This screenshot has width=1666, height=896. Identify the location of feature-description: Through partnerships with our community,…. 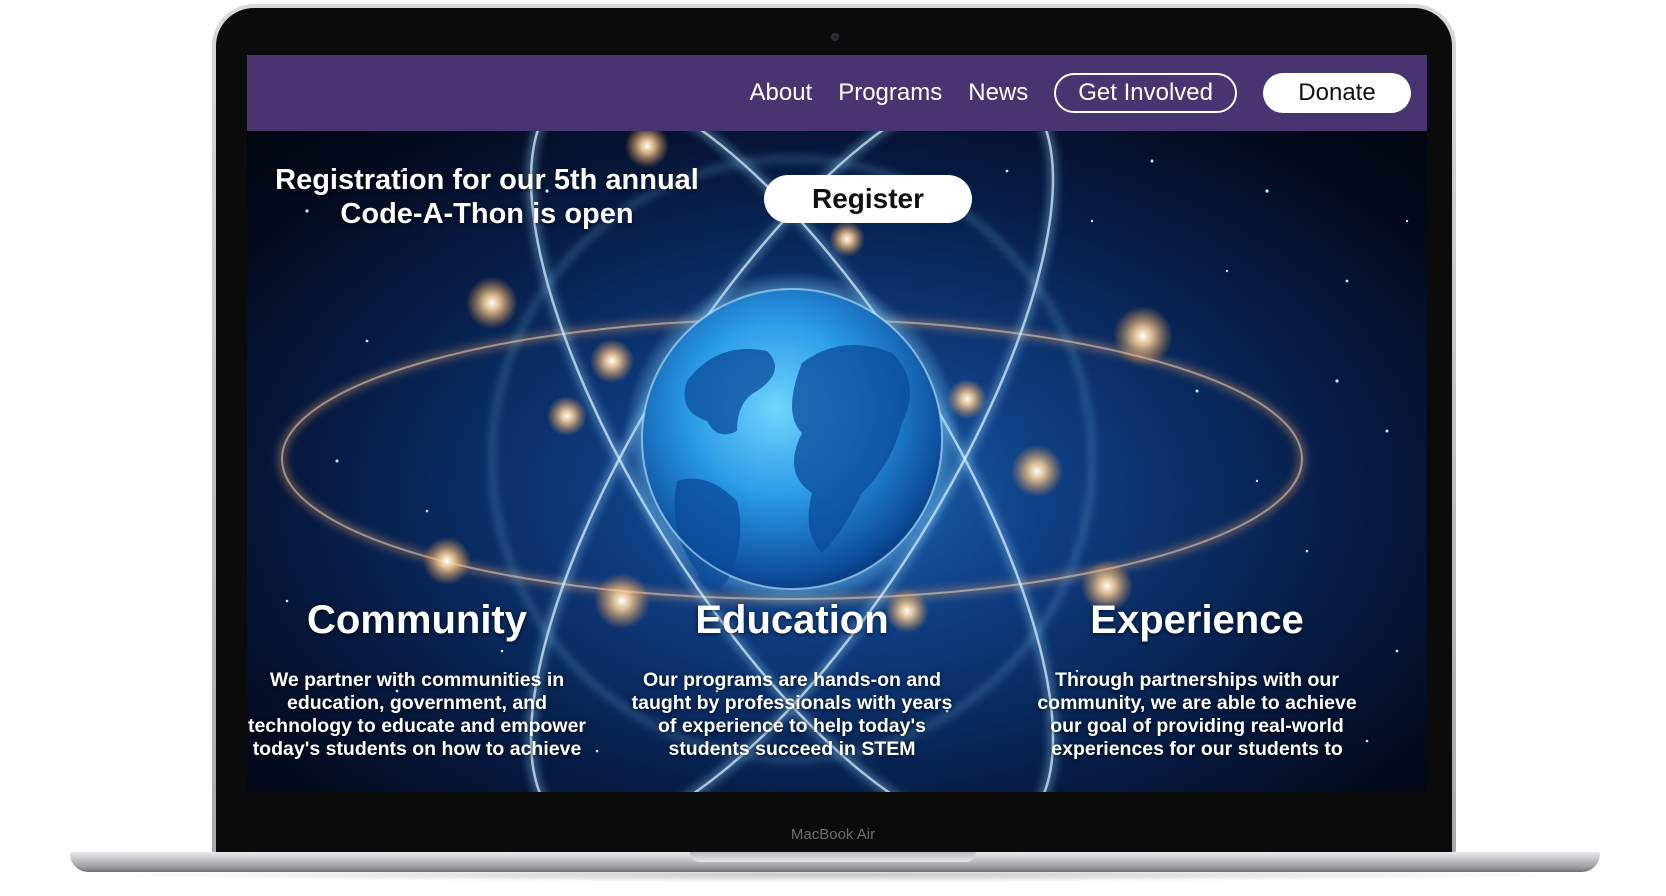
(1197, 715).